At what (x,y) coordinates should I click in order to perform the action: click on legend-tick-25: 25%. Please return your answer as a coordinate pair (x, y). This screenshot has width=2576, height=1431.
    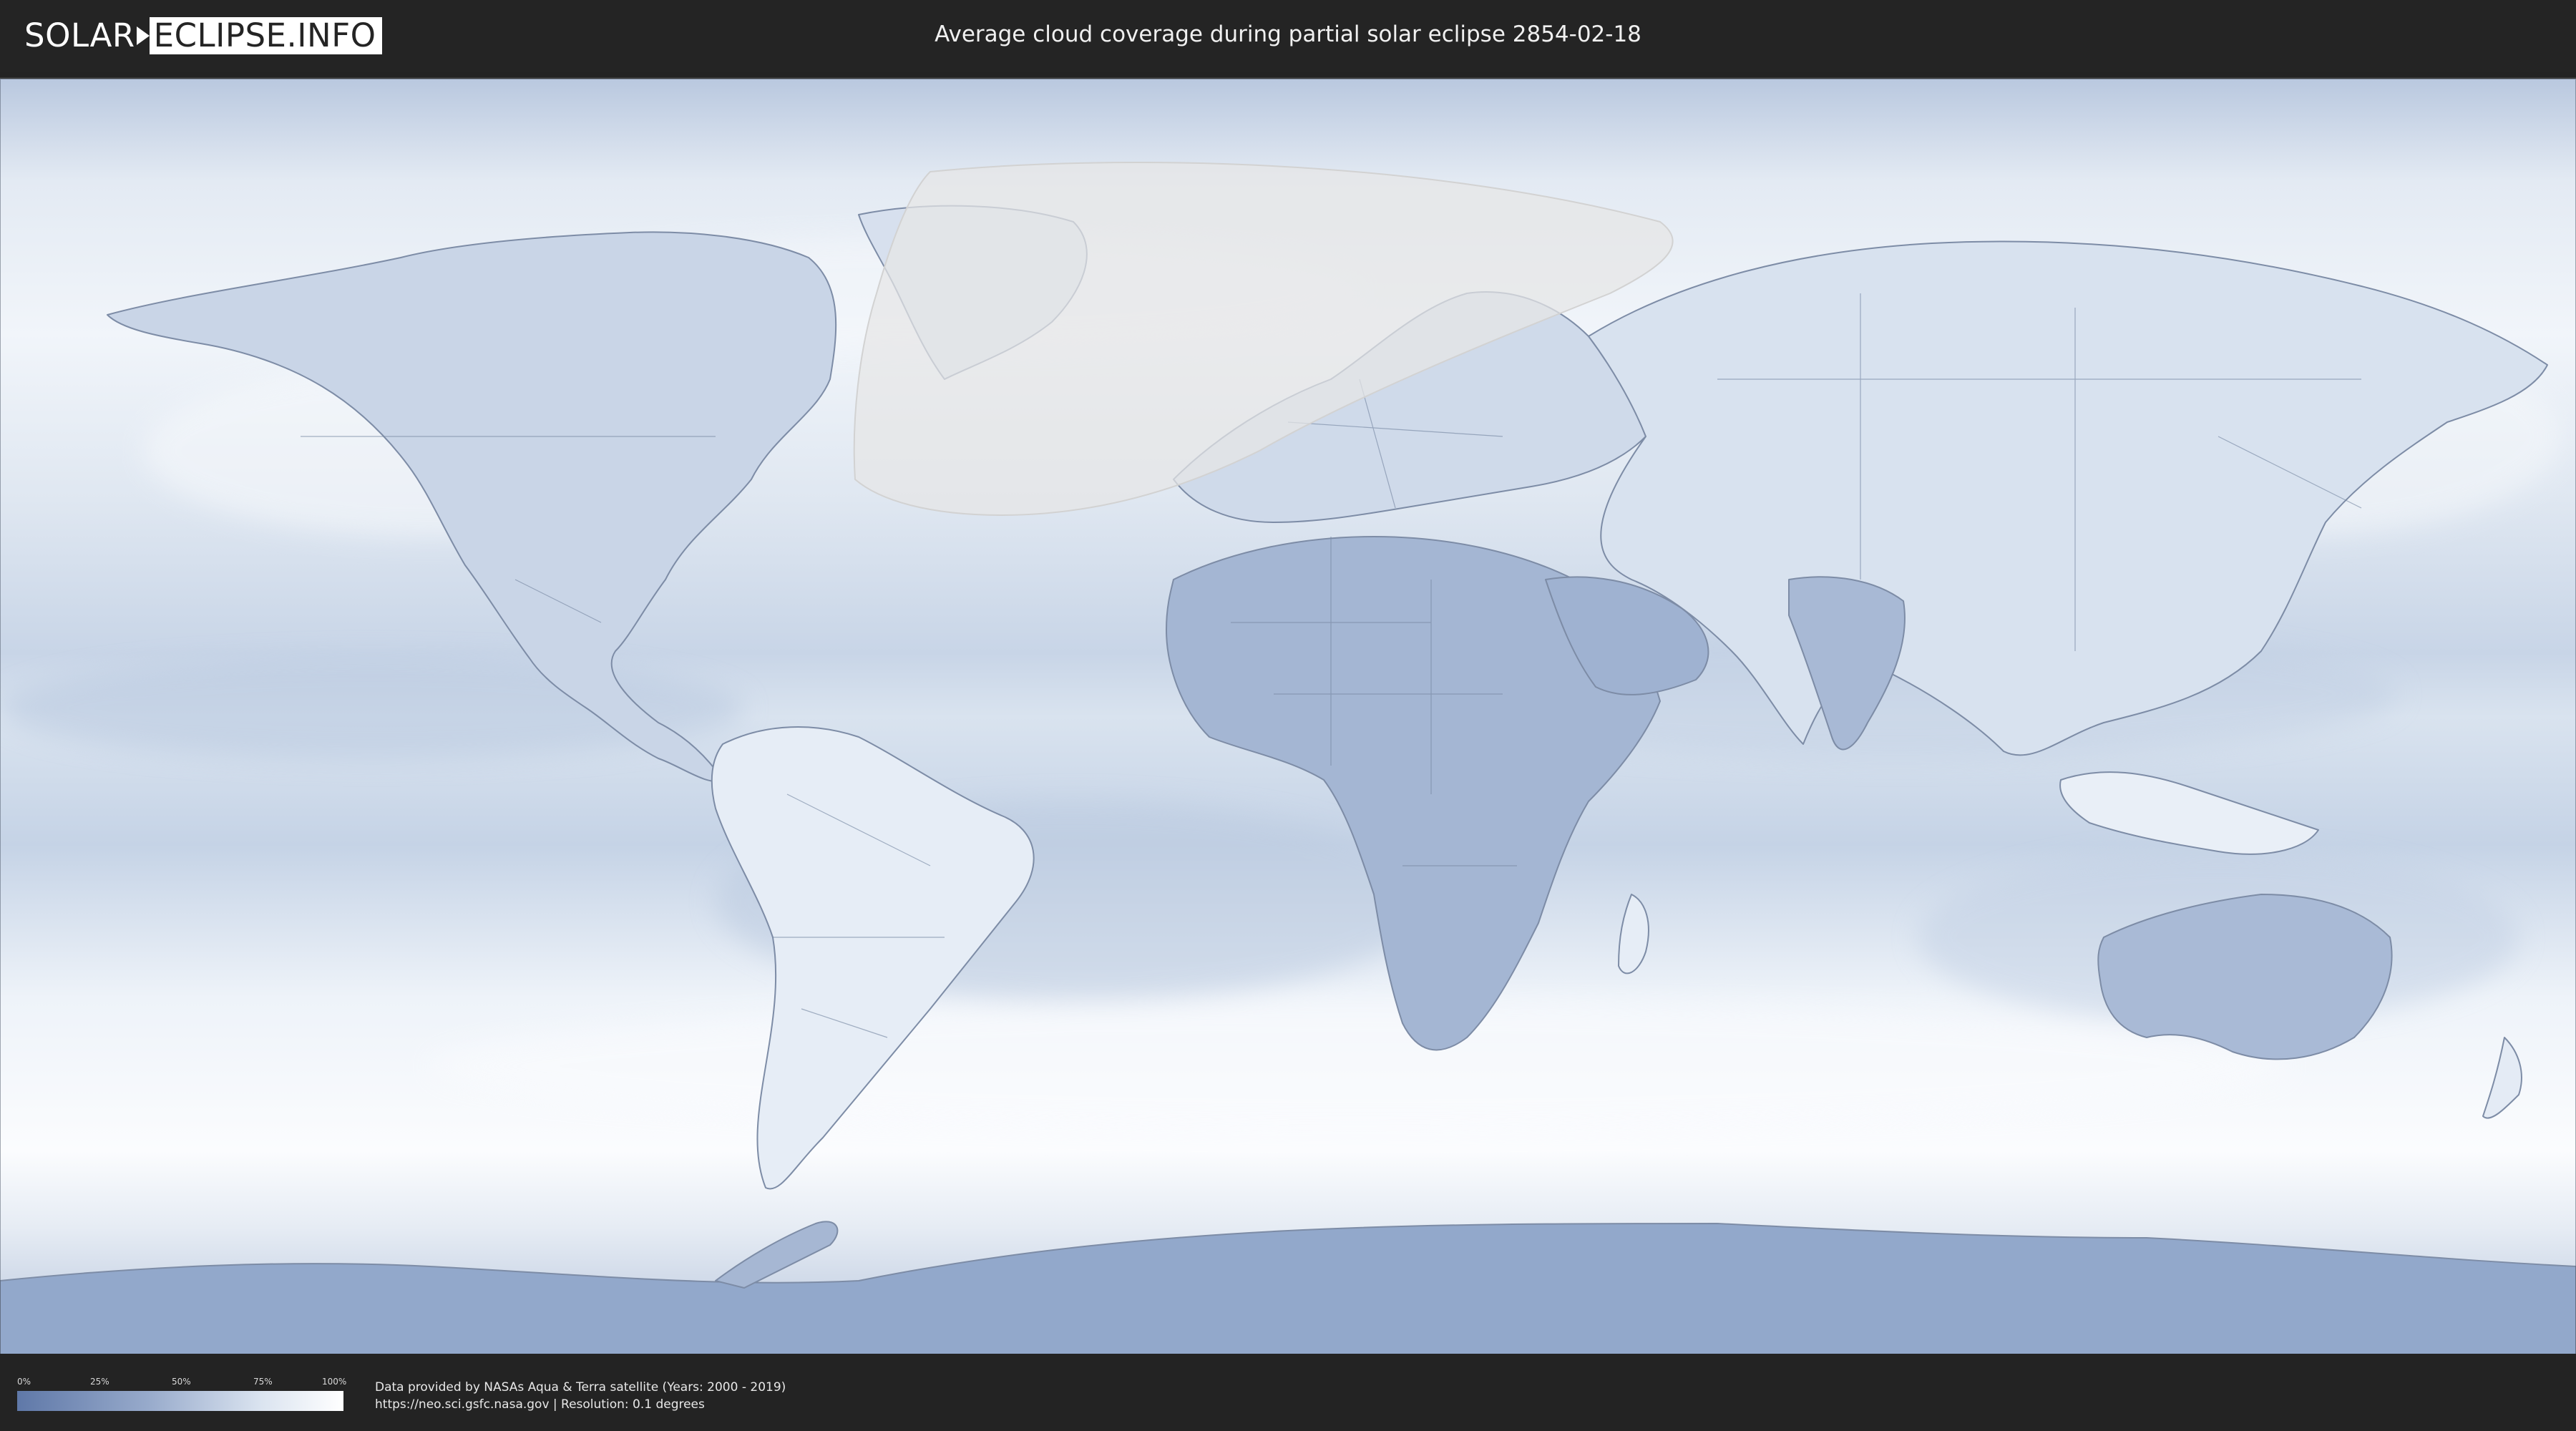
    Looking at the image, I should click on (100, 1382).